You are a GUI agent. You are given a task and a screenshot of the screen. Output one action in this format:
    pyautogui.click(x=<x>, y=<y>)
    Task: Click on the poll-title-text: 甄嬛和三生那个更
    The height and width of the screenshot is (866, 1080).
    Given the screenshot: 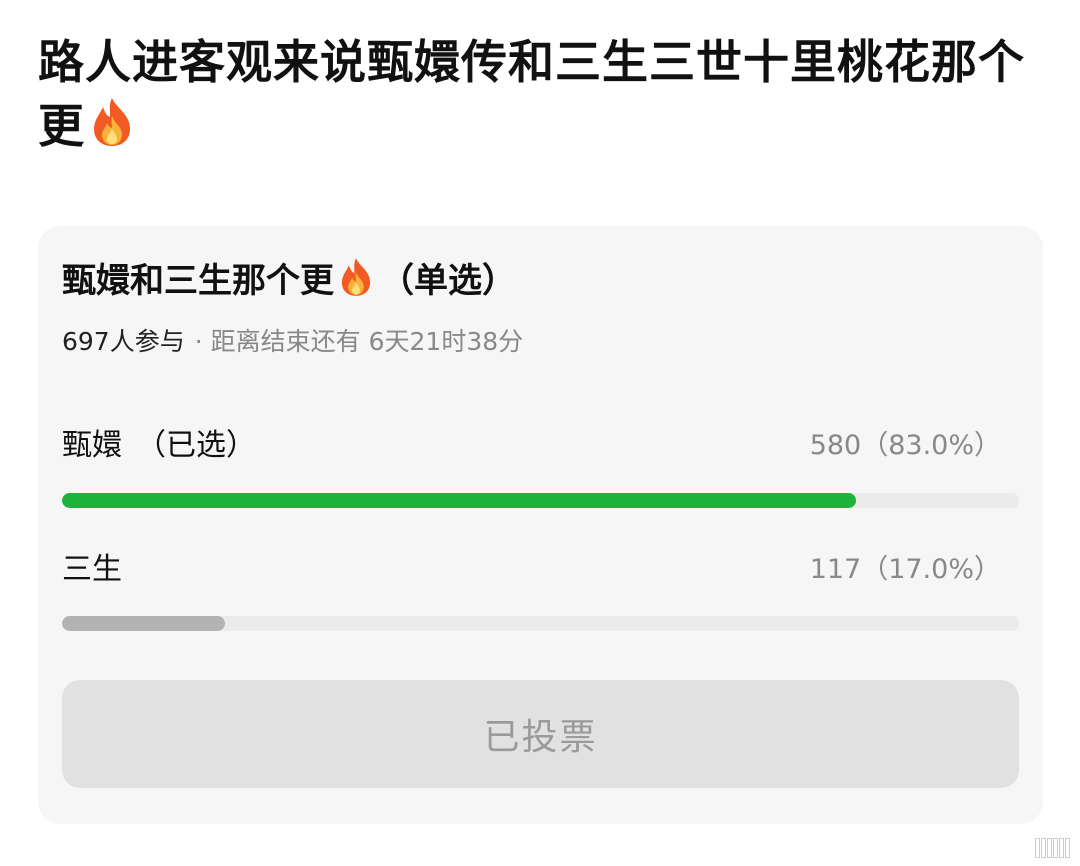 What is the action you would take?
    pyautogui.click(x=198, y=281)
    